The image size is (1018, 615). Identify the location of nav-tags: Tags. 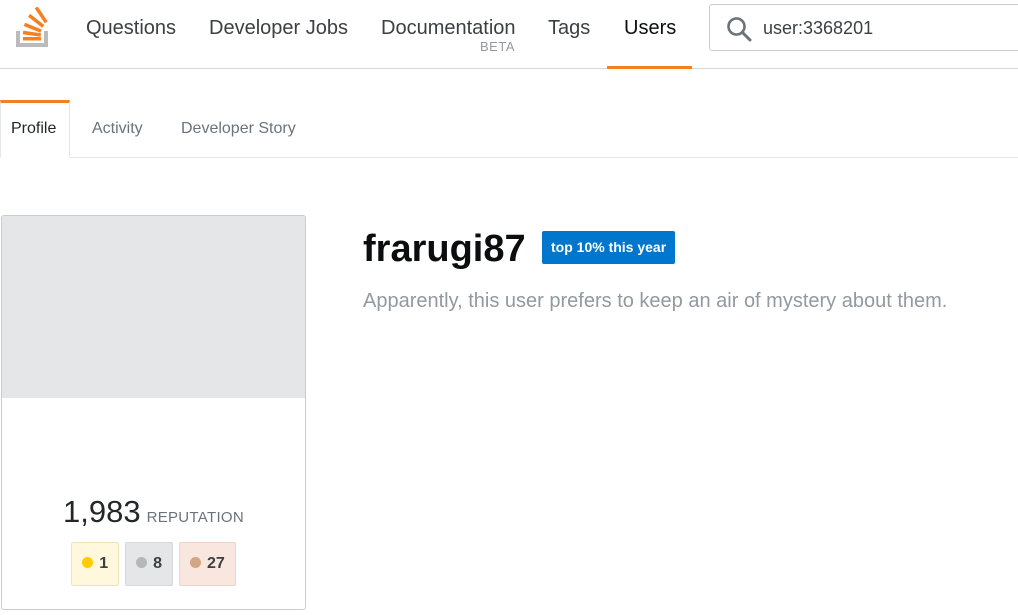
(570, 34).